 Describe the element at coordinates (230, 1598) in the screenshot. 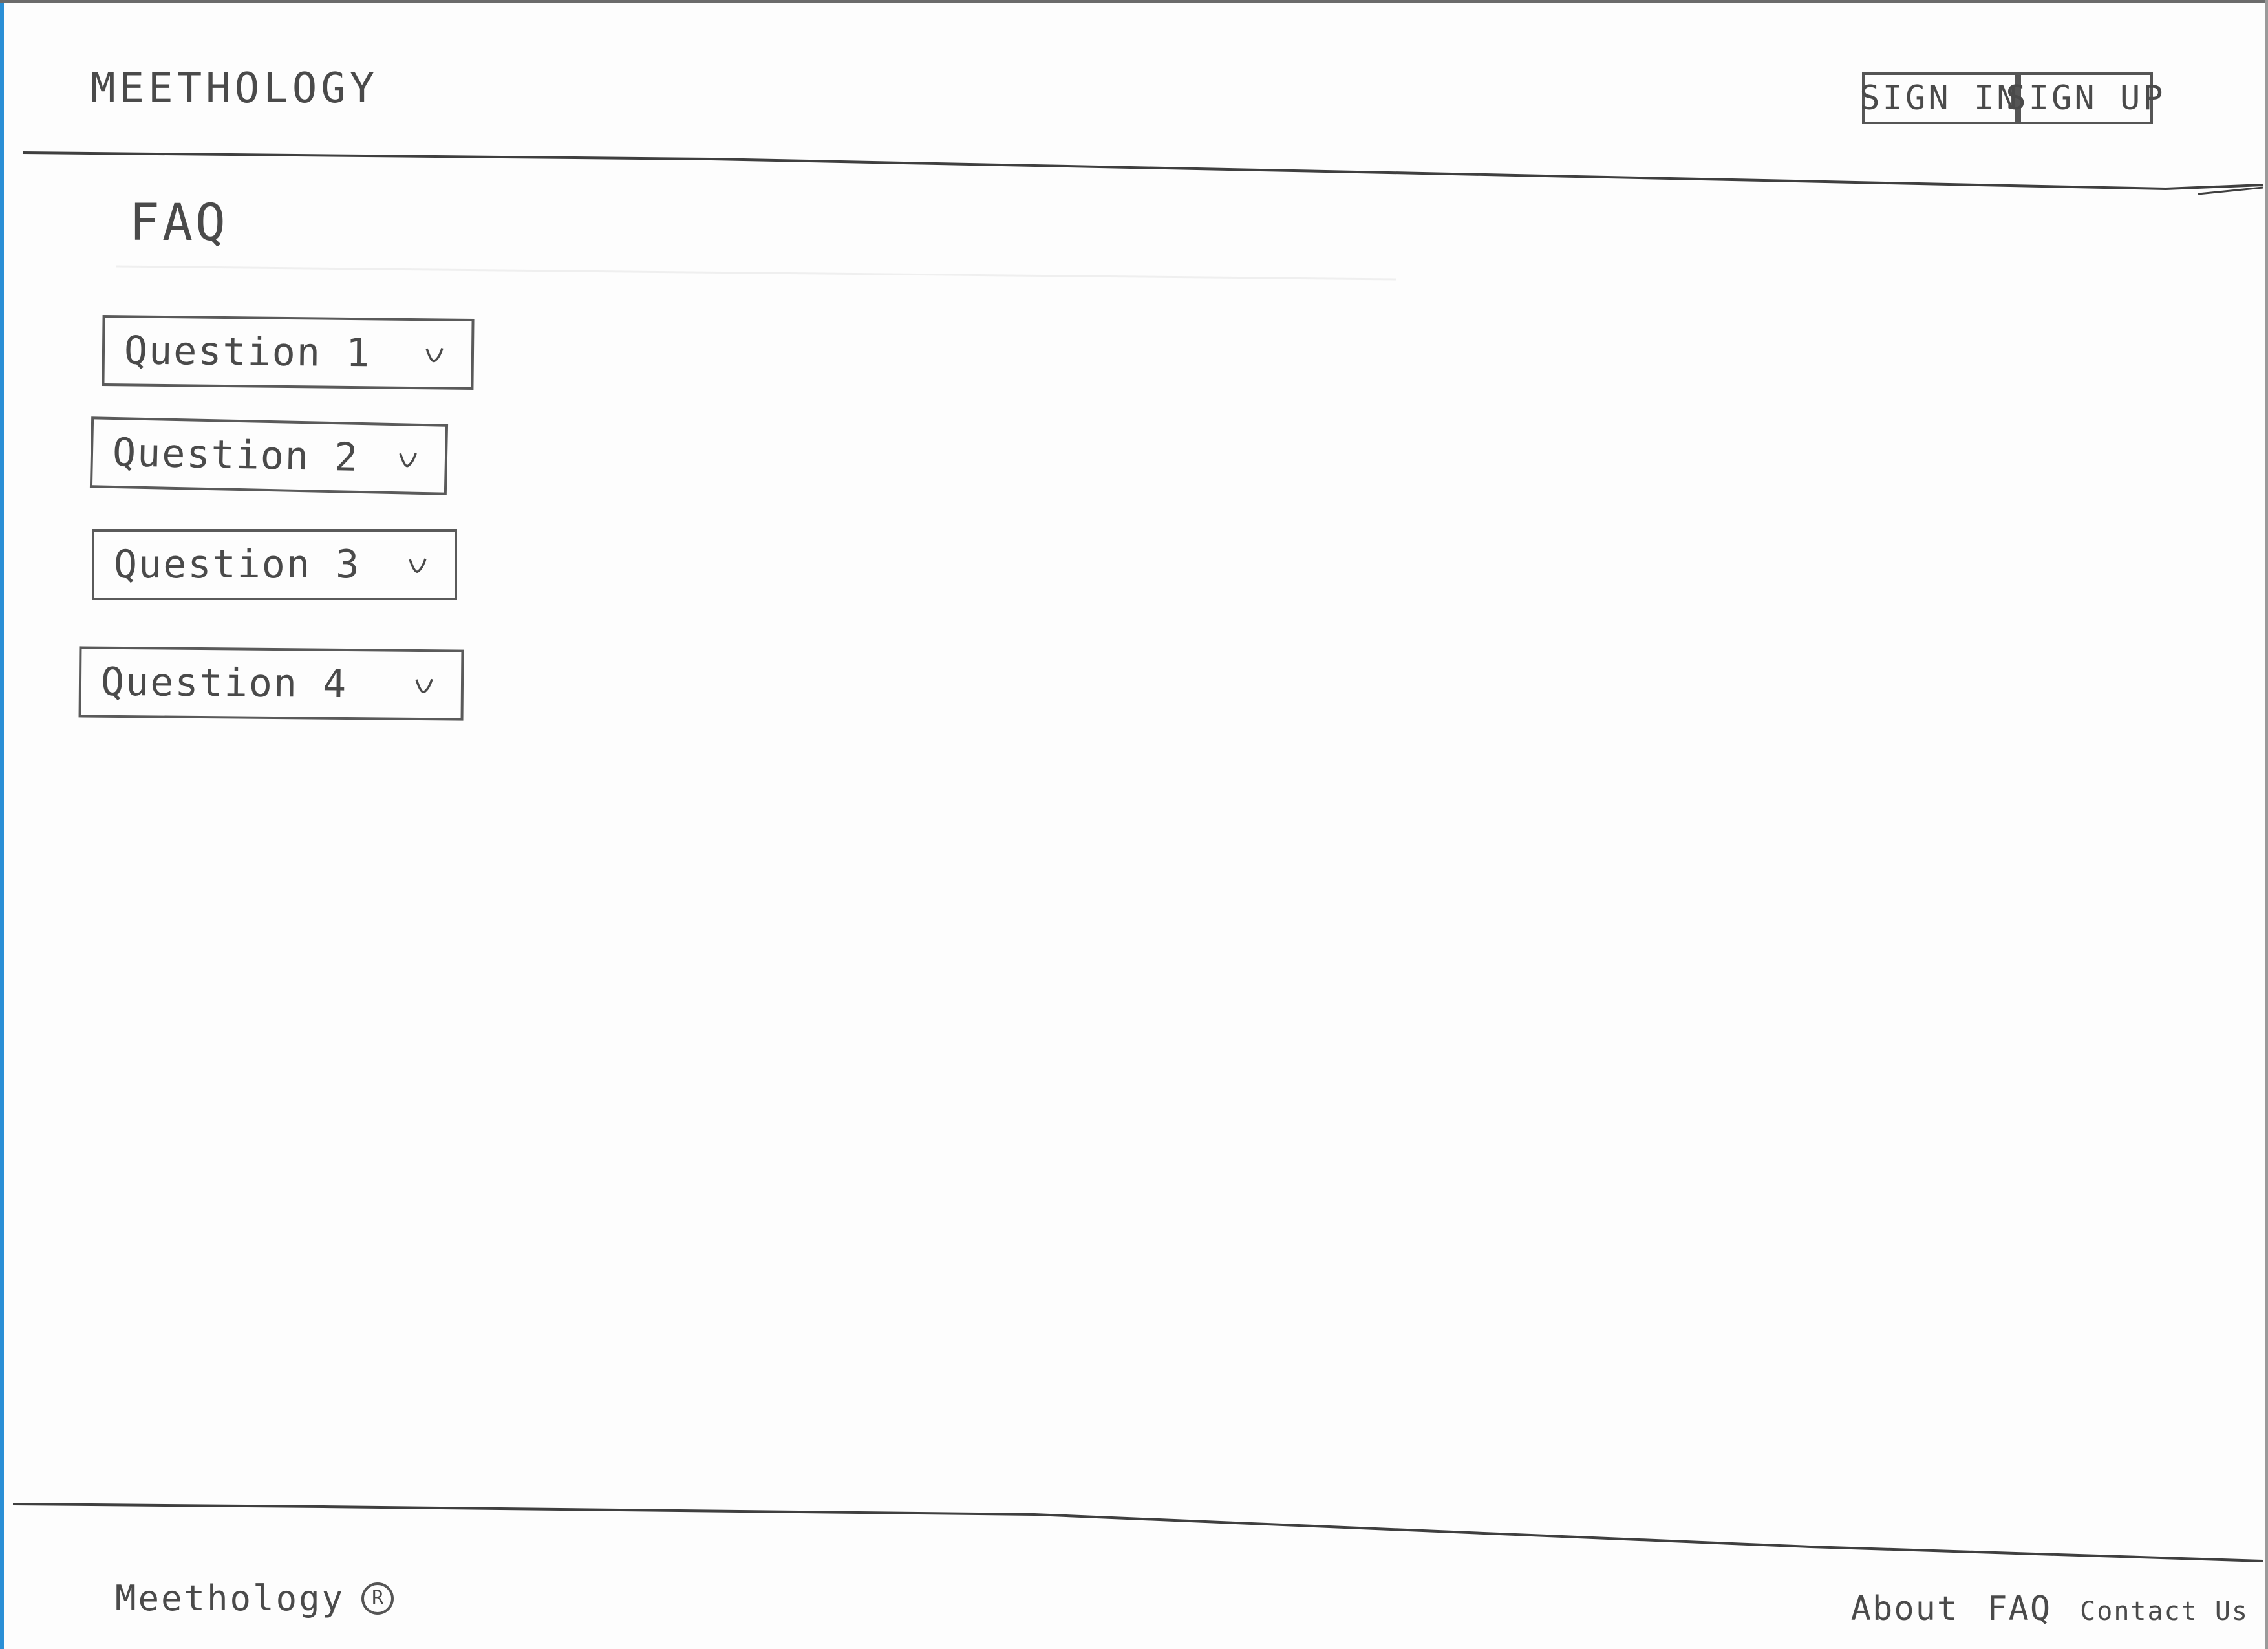

I see `footer-brand-name: Meethology` at that location.